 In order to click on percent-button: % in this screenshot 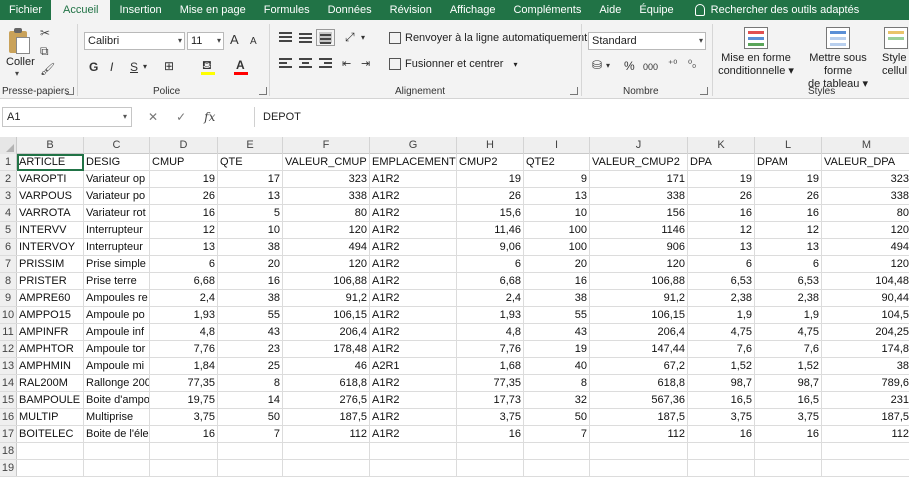, I will do `click(629, 66)`.